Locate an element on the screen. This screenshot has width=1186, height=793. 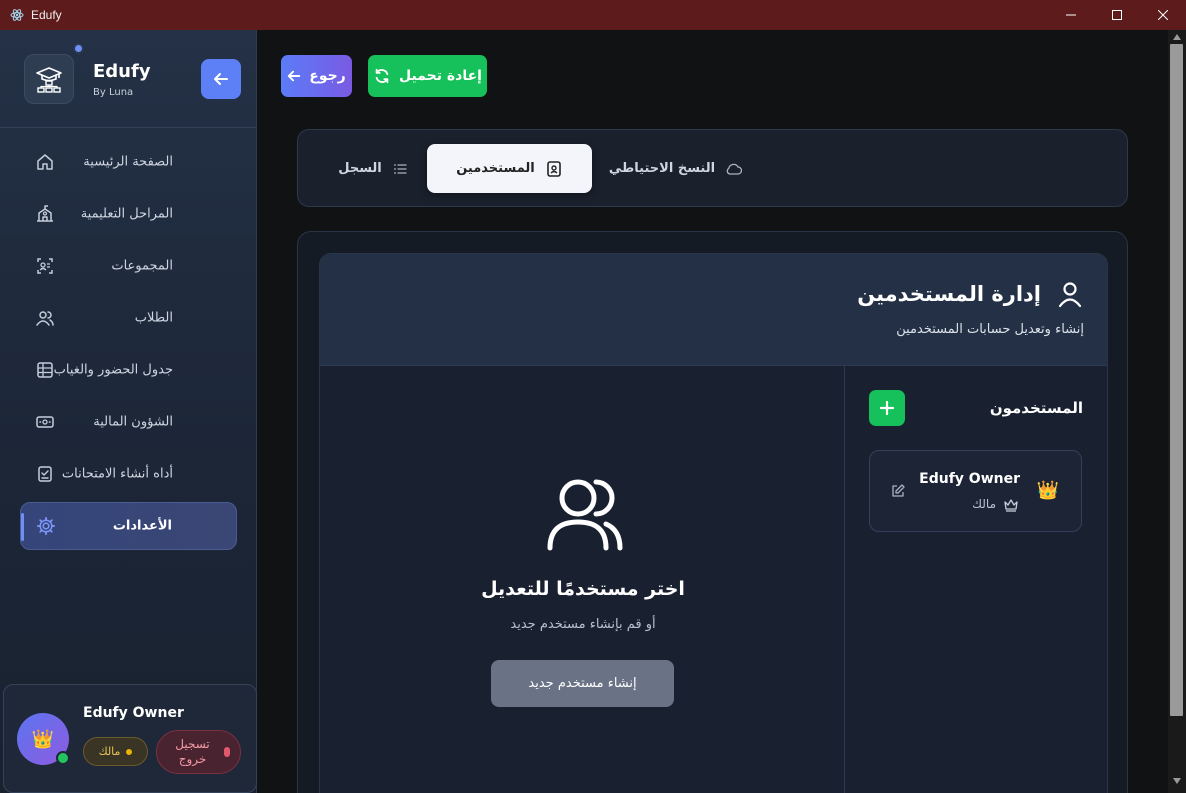
plus-icon is located at coordinates (887, 408).